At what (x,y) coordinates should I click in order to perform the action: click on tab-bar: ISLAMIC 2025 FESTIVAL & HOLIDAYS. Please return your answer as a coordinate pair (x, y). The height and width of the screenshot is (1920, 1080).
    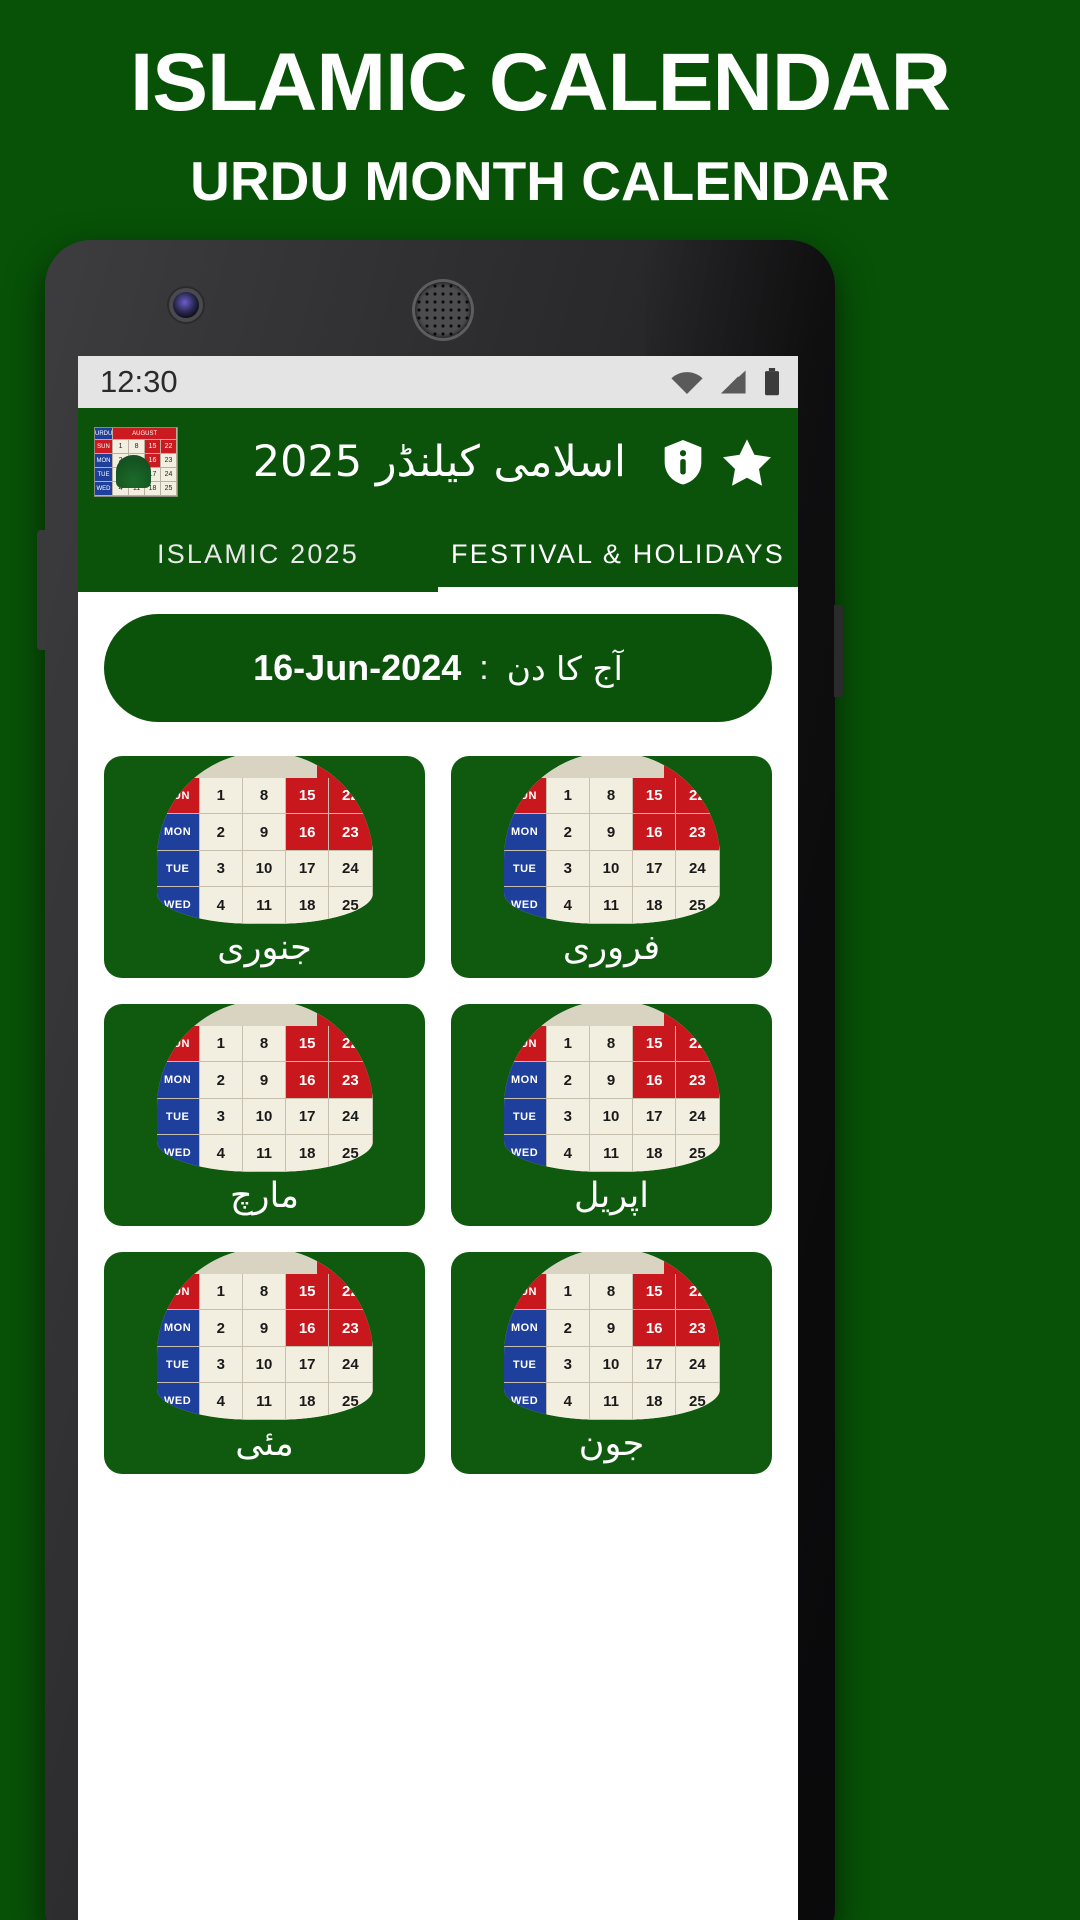
    Looking at the image, I should click on (438, 554).